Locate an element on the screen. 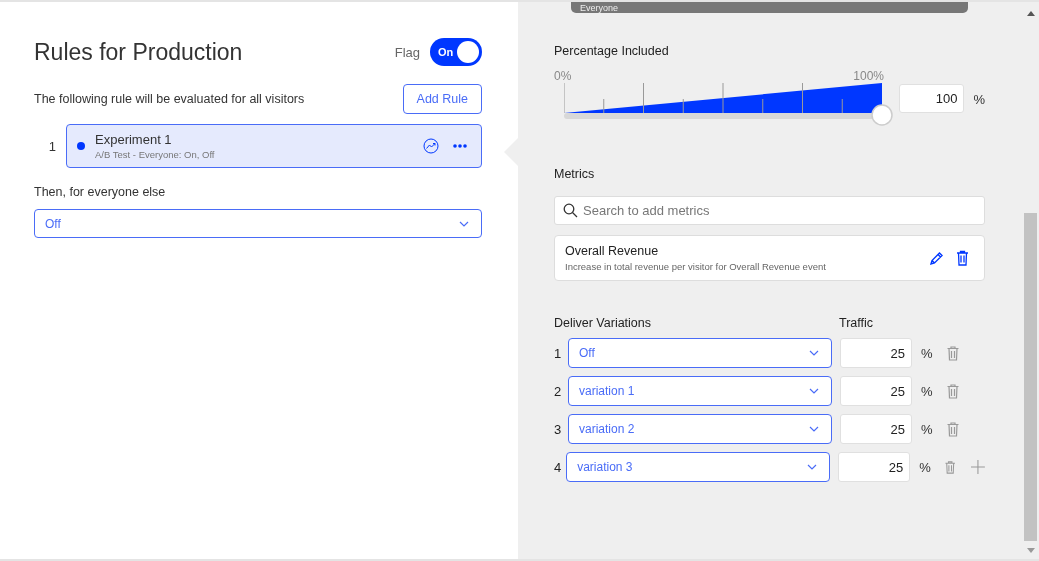 This screenshot has height=561, width=1039. rule-summary: A/B Test - Everyone: On, Off is located at coordinates (155, 154).